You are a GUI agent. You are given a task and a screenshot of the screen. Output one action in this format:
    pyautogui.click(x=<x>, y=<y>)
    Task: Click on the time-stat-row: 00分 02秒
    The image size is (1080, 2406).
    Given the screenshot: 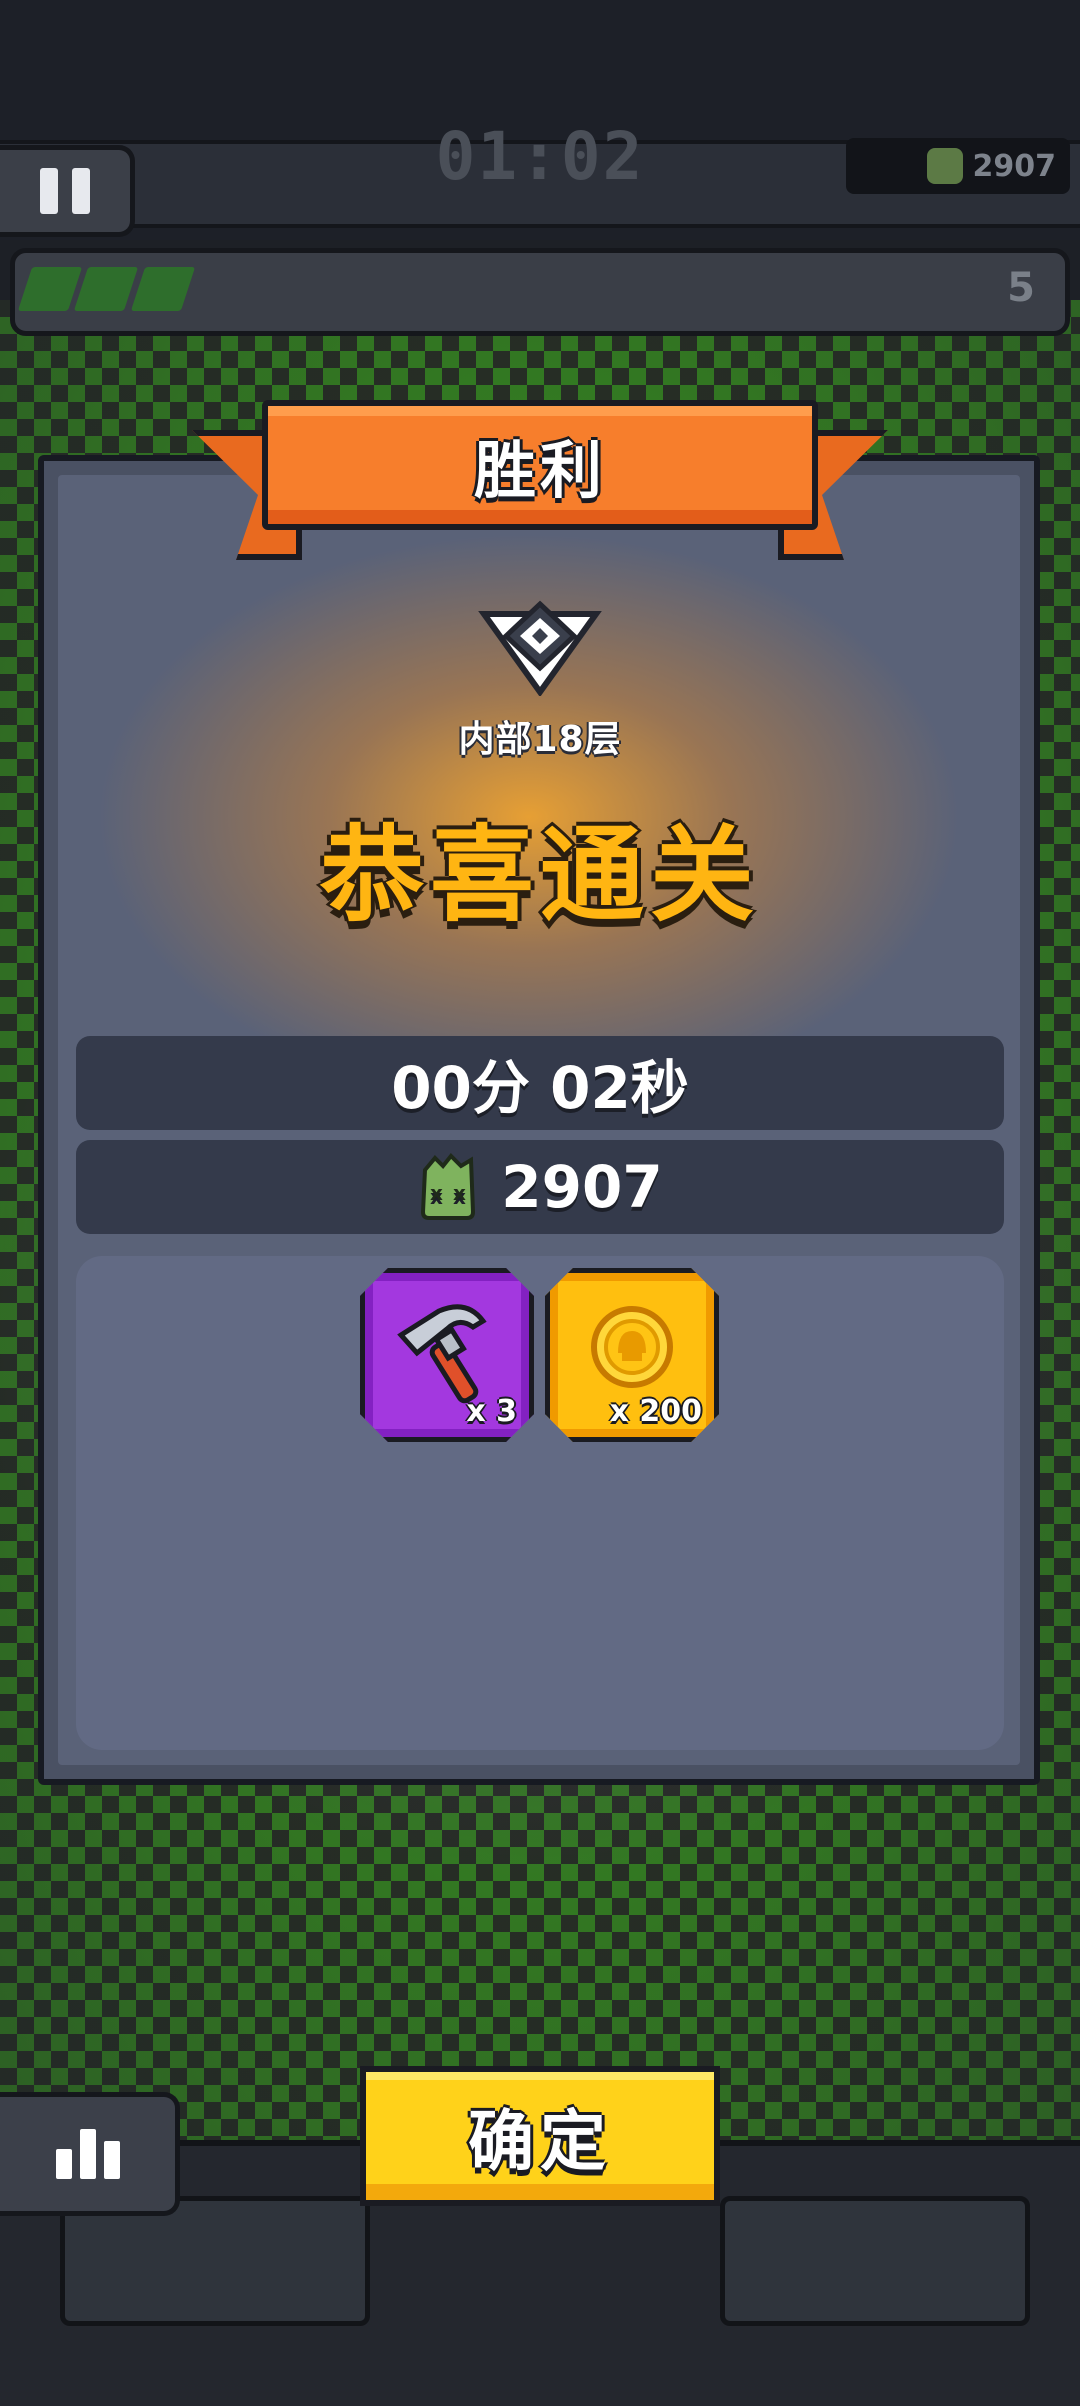 What is the action you would take?
    pyautogui.click(x=540, y=1083)
    